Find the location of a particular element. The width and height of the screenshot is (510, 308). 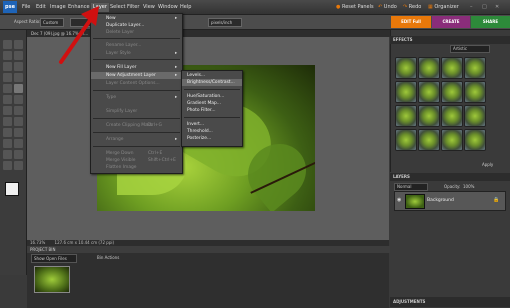

menu-item-flatten-image: Flatten Image is located at coordinates (136, 167).